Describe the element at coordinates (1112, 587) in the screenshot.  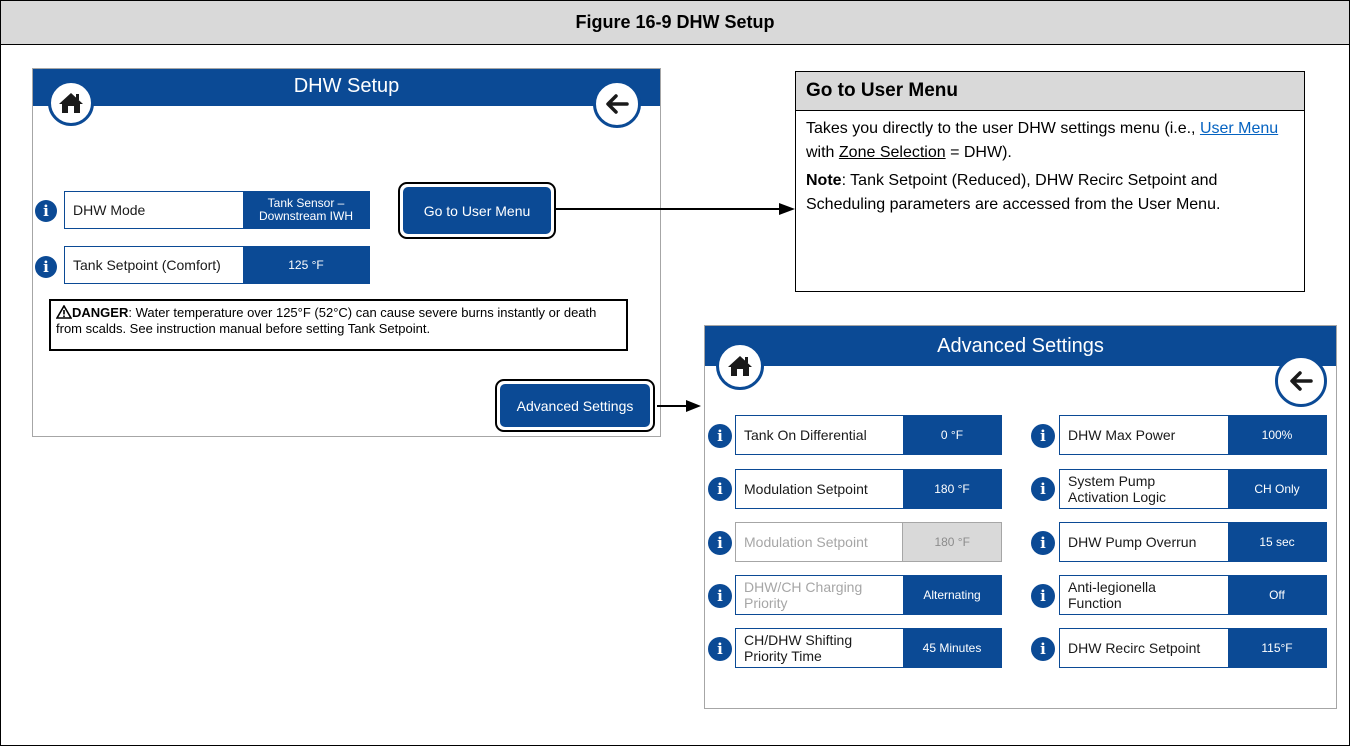
I see `param-label-line1: Anti-legionella` at that location.